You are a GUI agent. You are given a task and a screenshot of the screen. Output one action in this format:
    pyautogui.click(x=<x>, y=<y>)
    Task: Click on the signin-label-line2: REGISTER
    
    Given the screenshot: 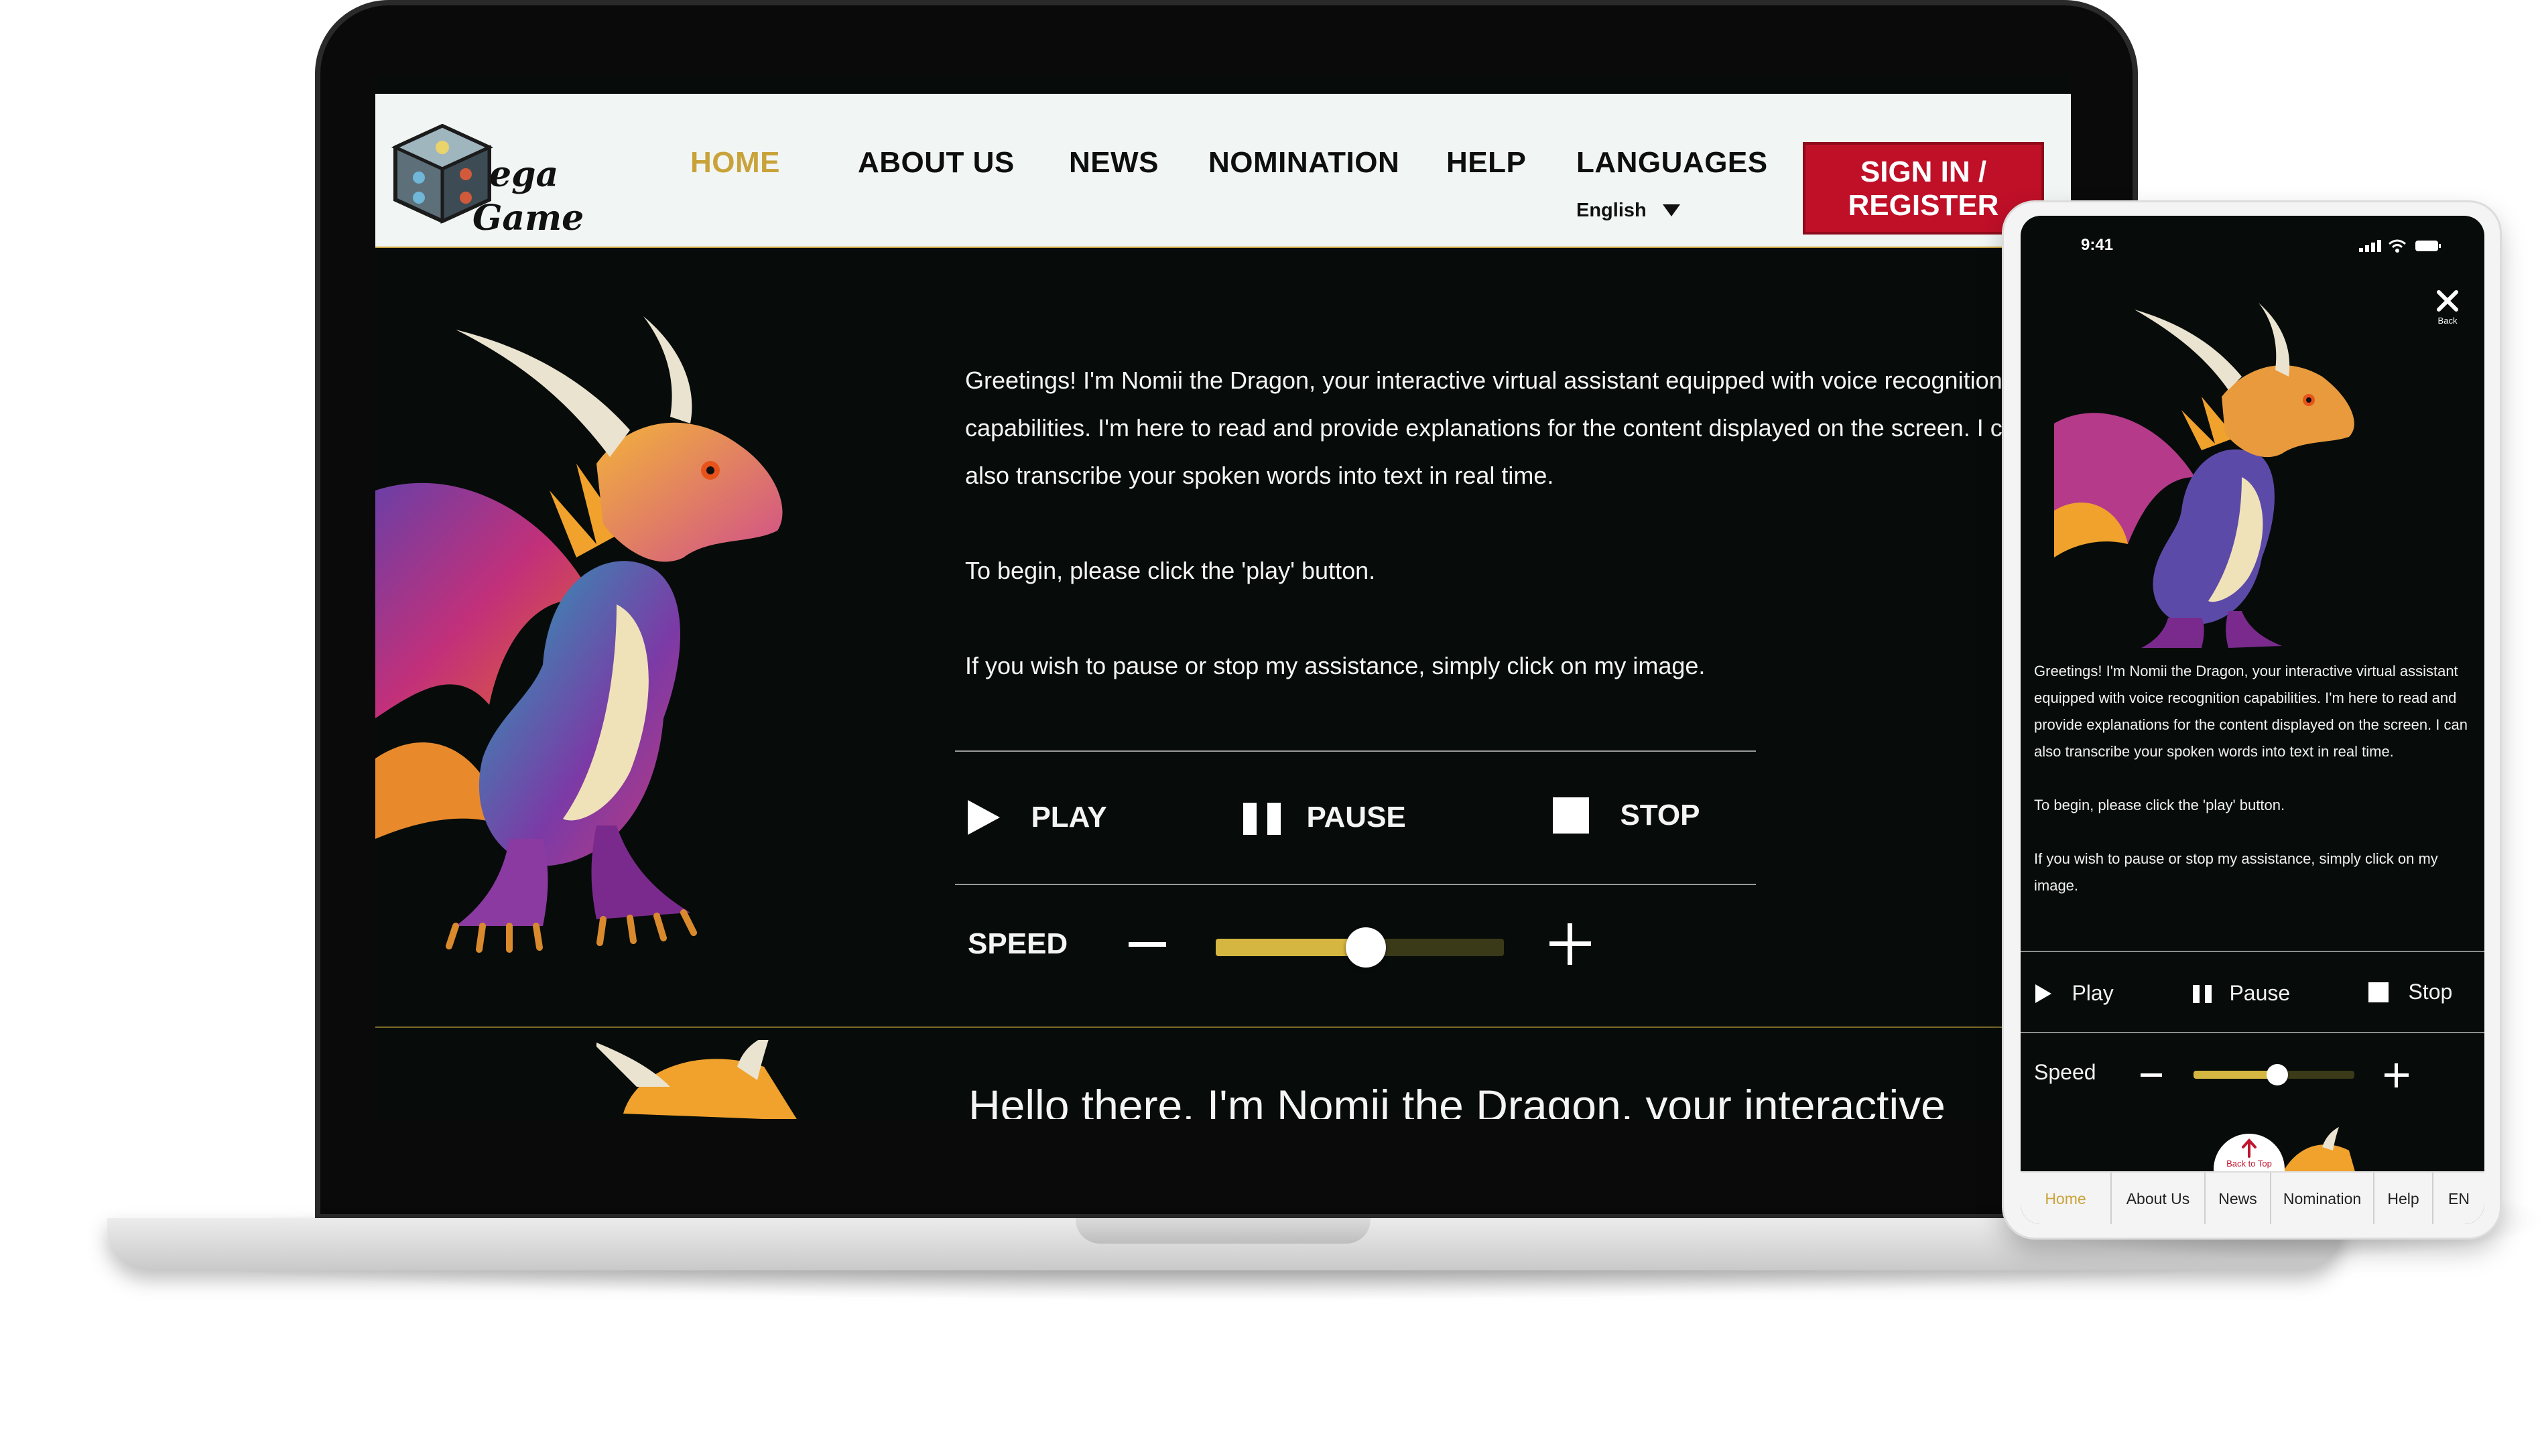 What is the action you would take?
    pyautogui.click(x=1924, y=205)
    